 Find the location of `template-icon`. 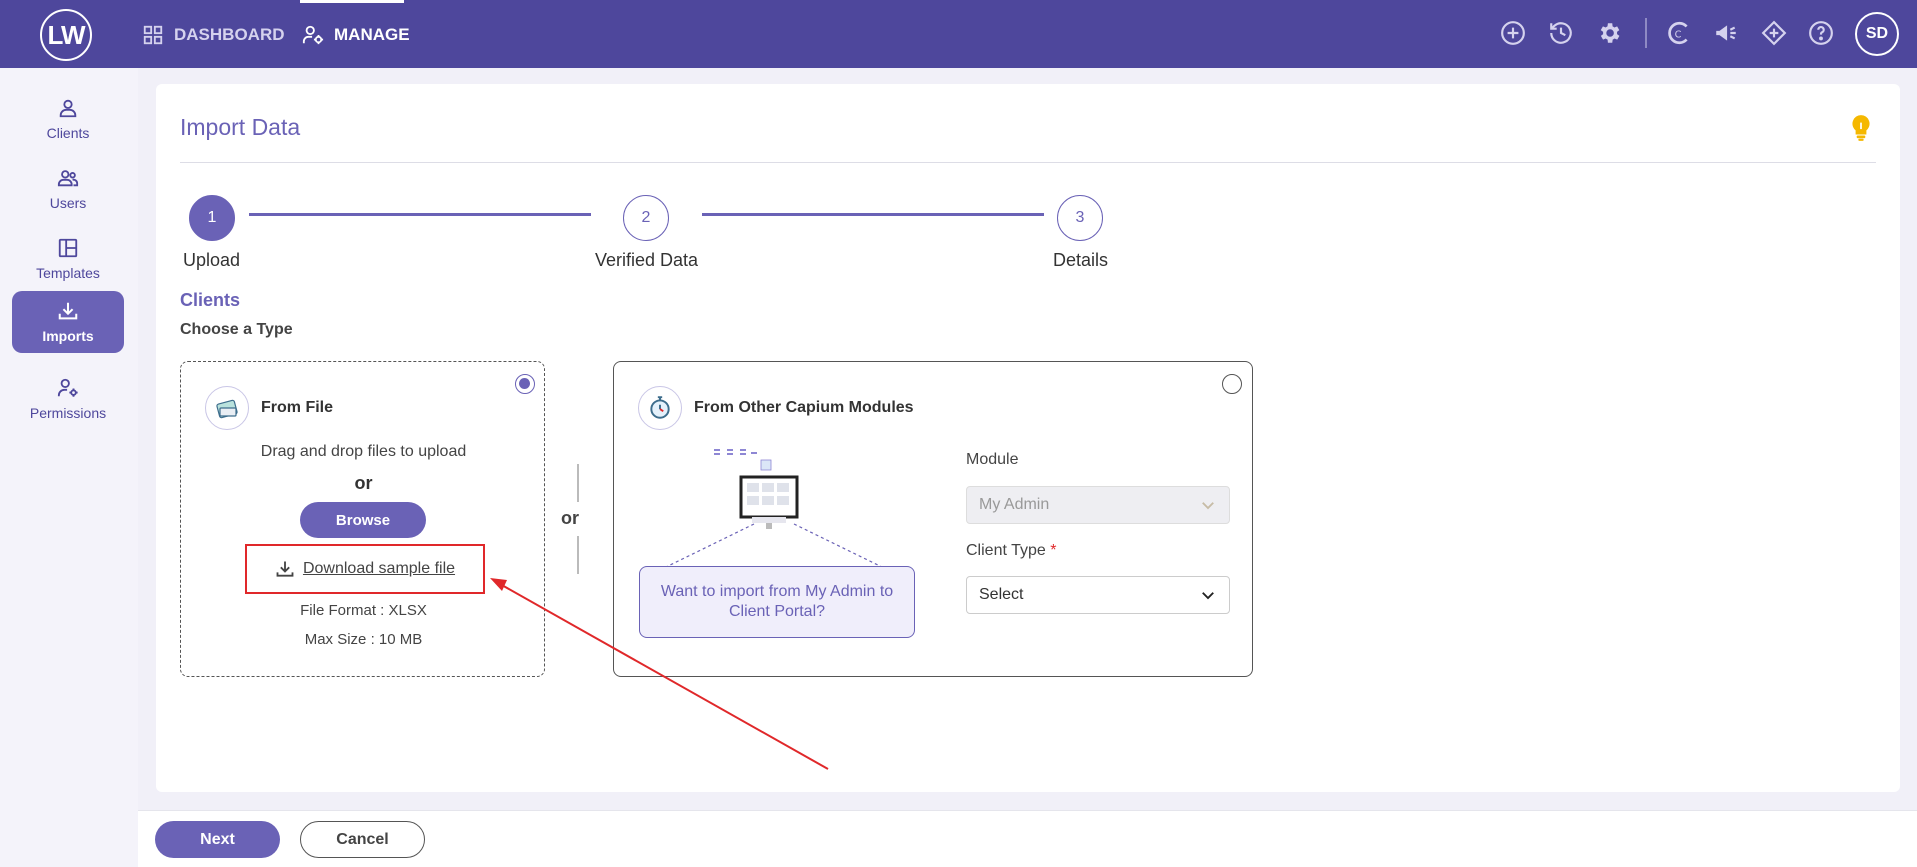

template-icon is located at coordinates (68, 248).